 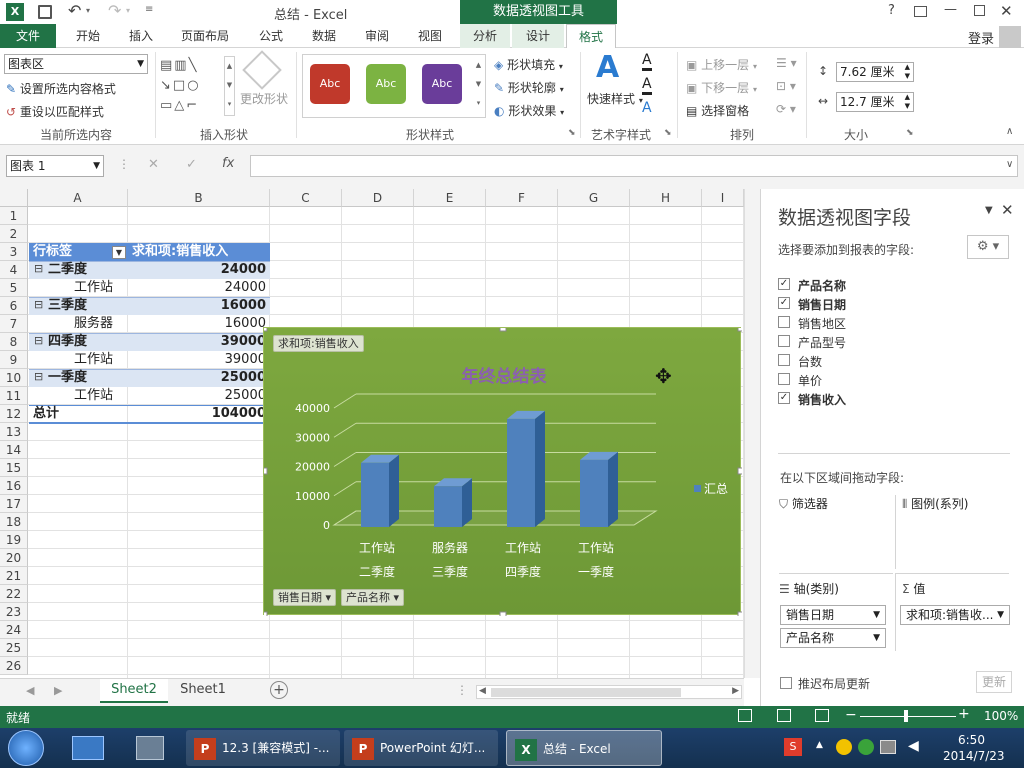 I want to click on pivot-row-label: 服务器, so click(x=101, y=324).